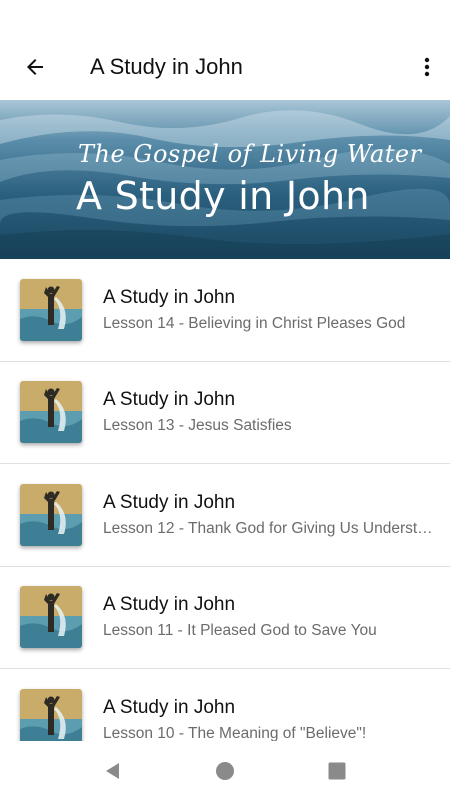 This screenshot has height=800, width=450. Describe the element at coordinates (235, 732) in the screenshot. I see `lesson-subtitle: Lesson 10 - The Meaning of "Believe"!` at that location.